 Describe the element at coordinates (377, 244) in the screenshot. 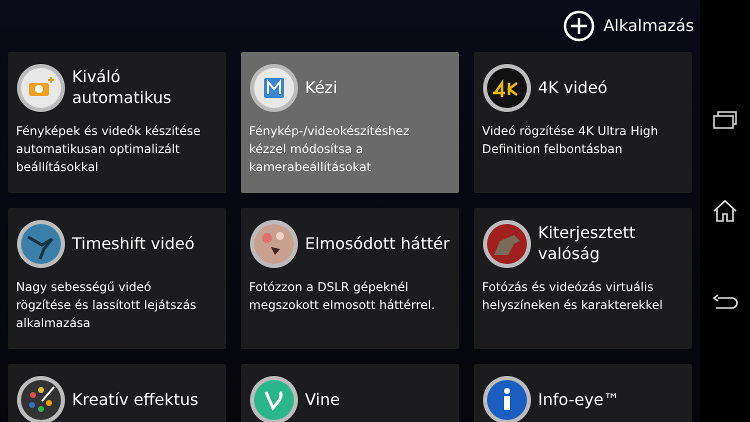

I see `mode-title: Elmosódott háttér` at that location.